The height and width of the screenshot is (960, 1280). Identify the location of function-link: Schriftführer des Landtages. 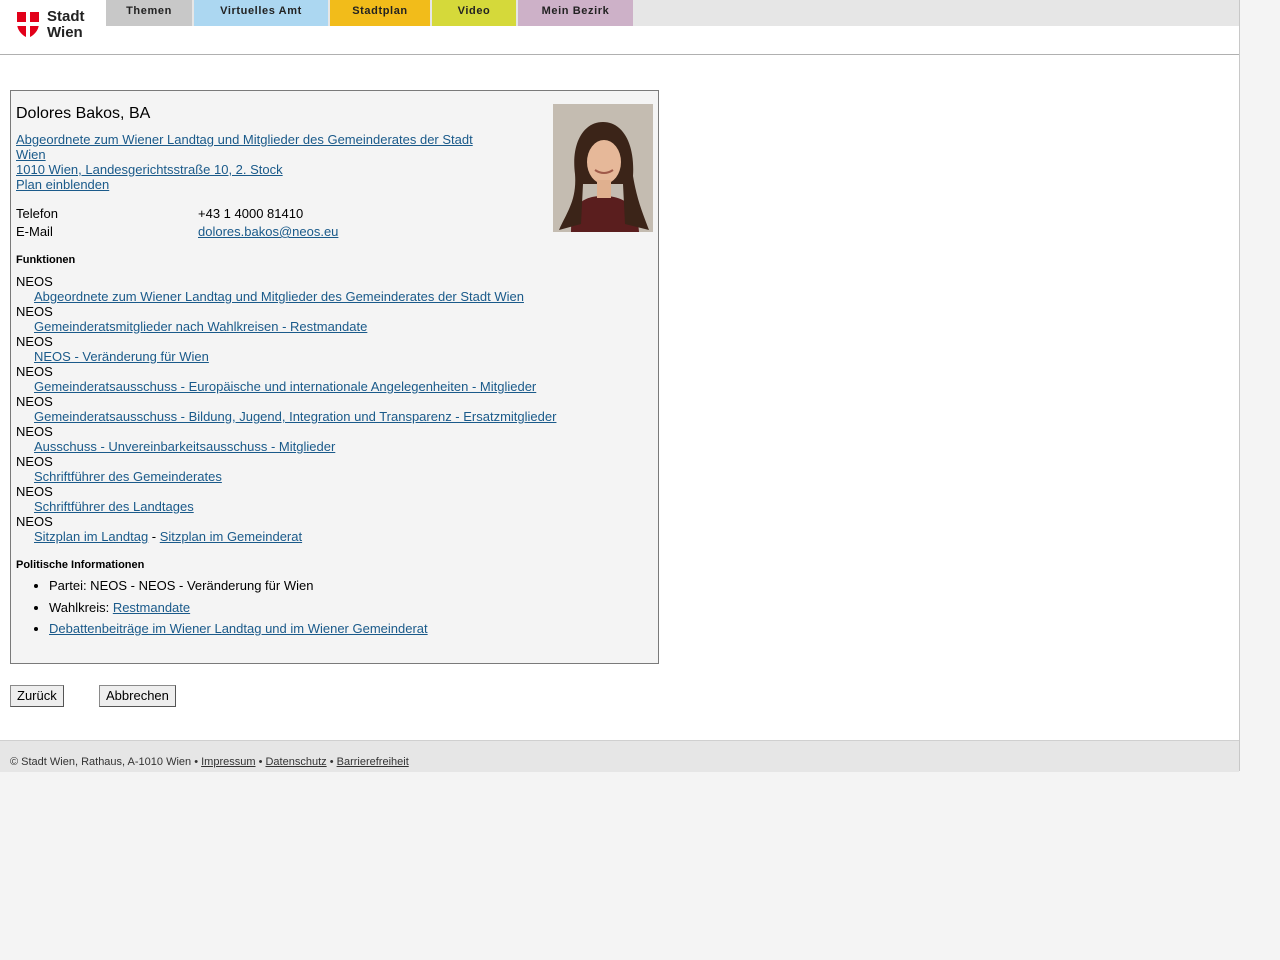
(114, 506).